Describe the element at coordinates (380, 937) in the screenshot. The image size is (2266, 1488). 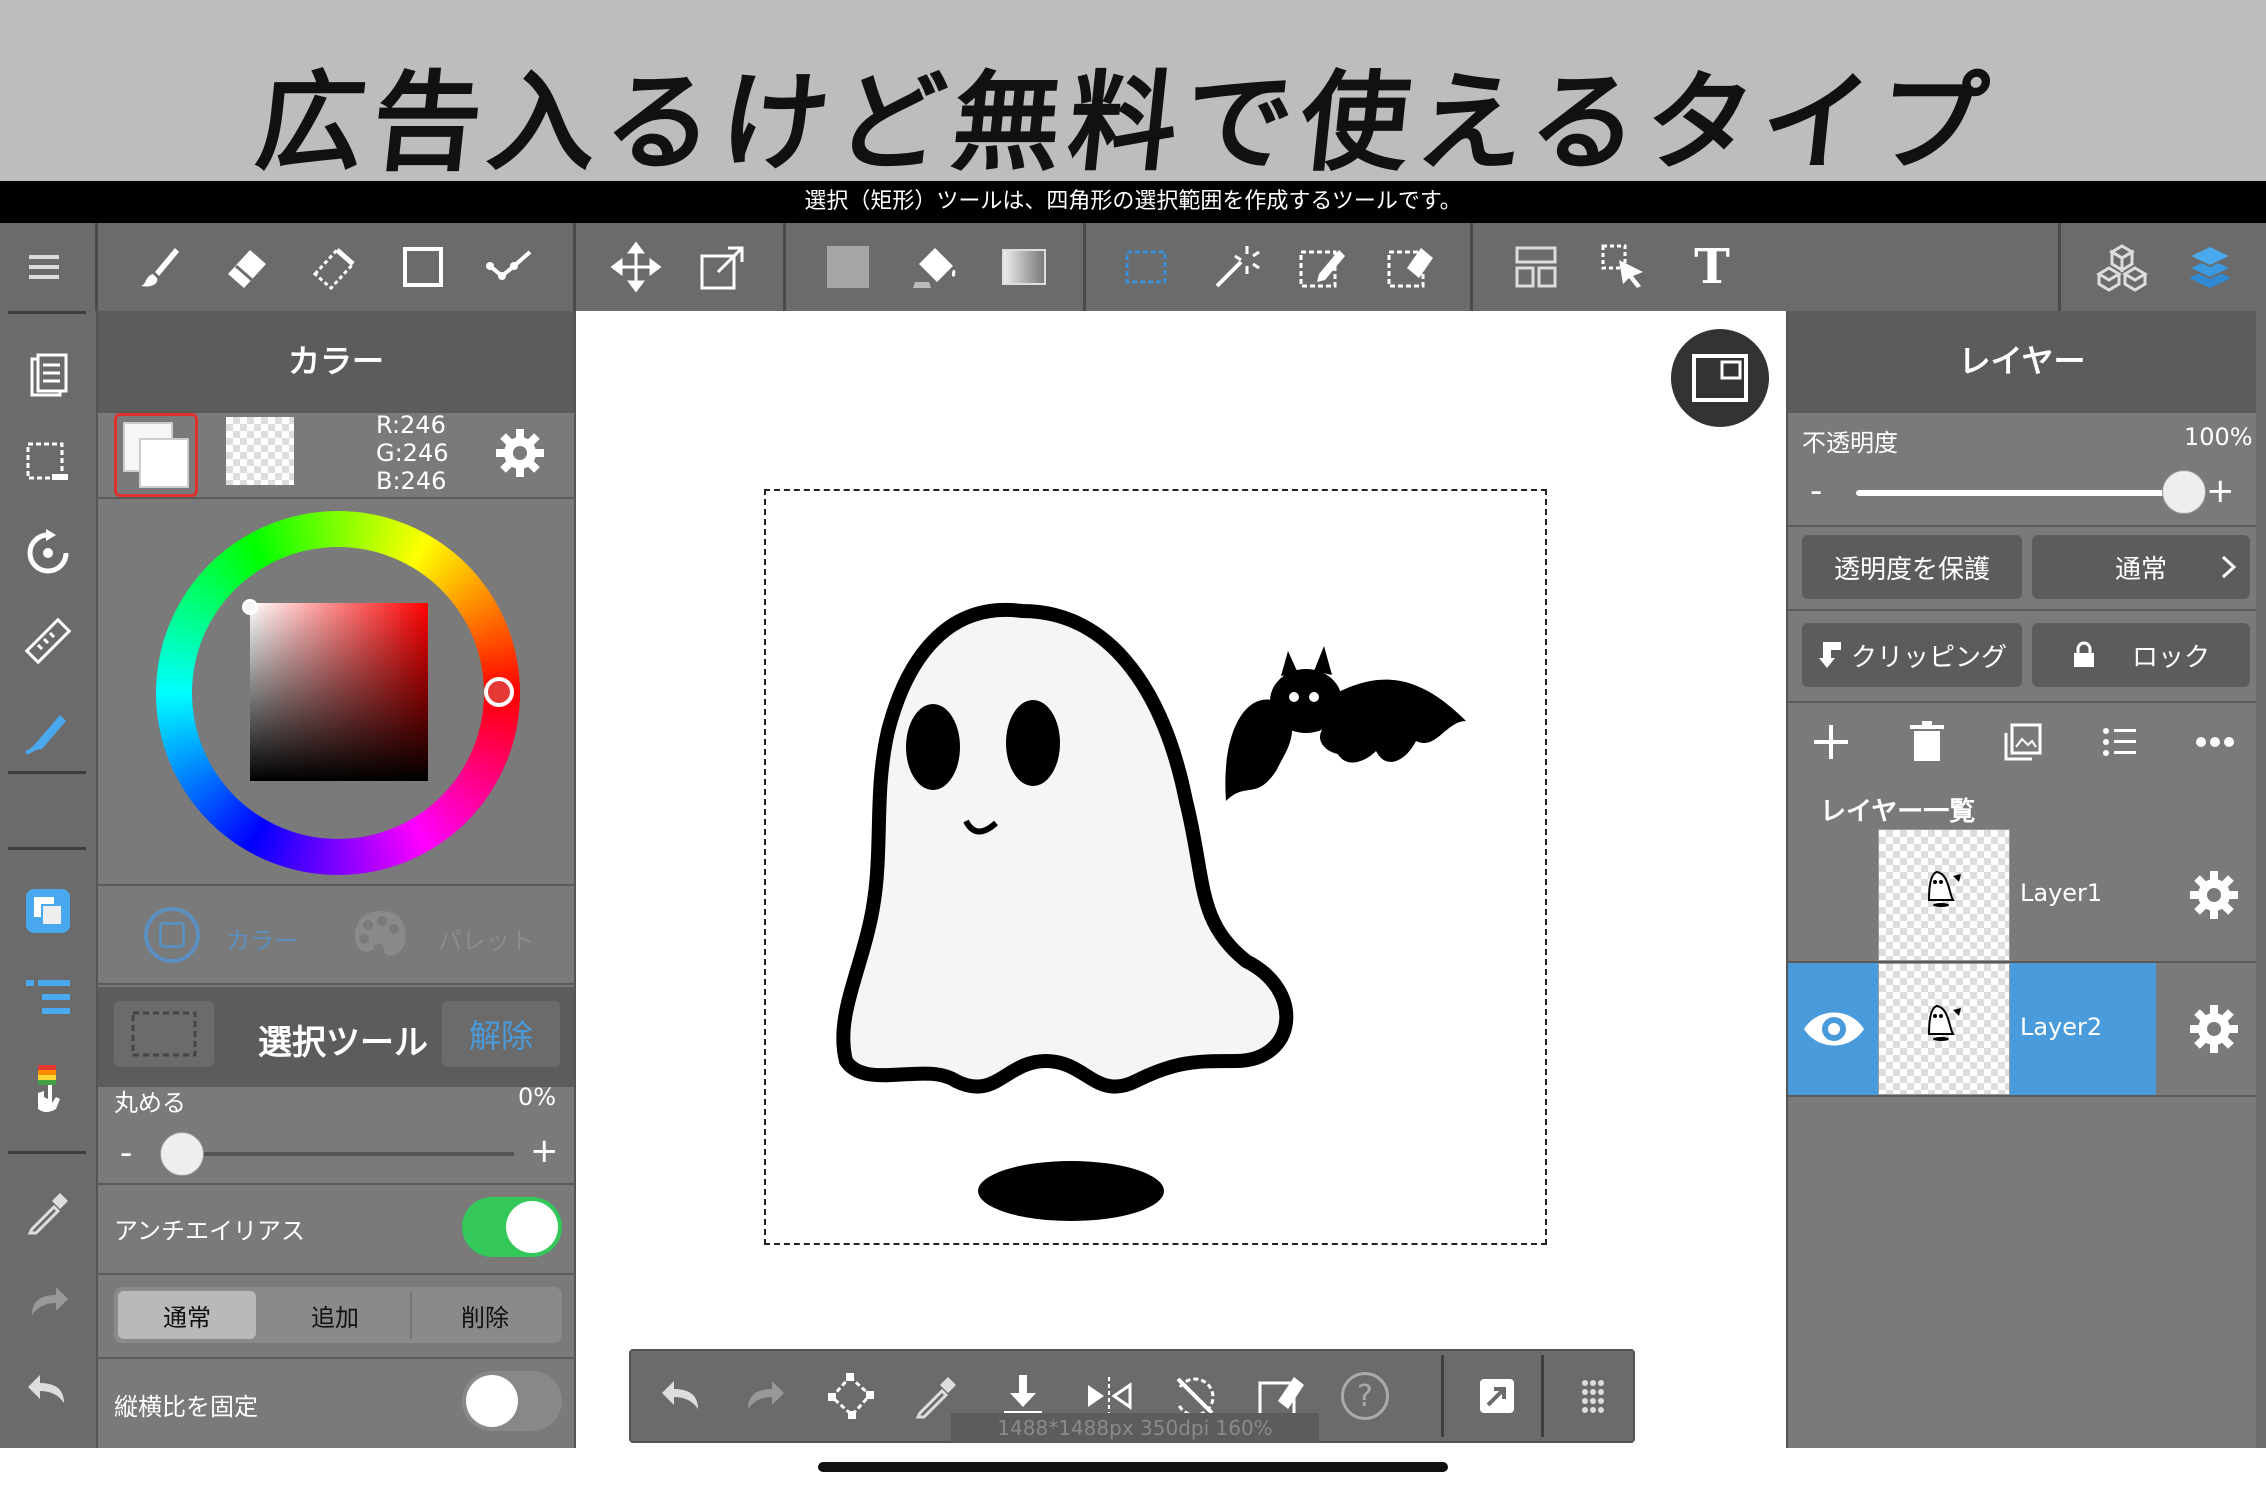
I see `palette-tab-icon` at that location.